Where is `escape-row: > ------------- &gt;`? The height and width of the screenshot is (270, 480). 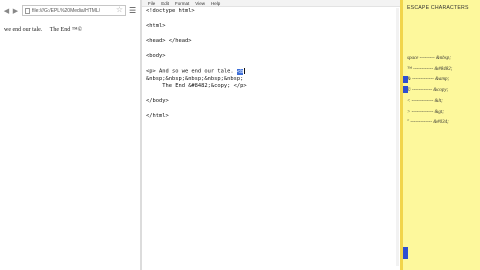
escape-row: > ------------- &gt; is located at coordinates (425, 112).